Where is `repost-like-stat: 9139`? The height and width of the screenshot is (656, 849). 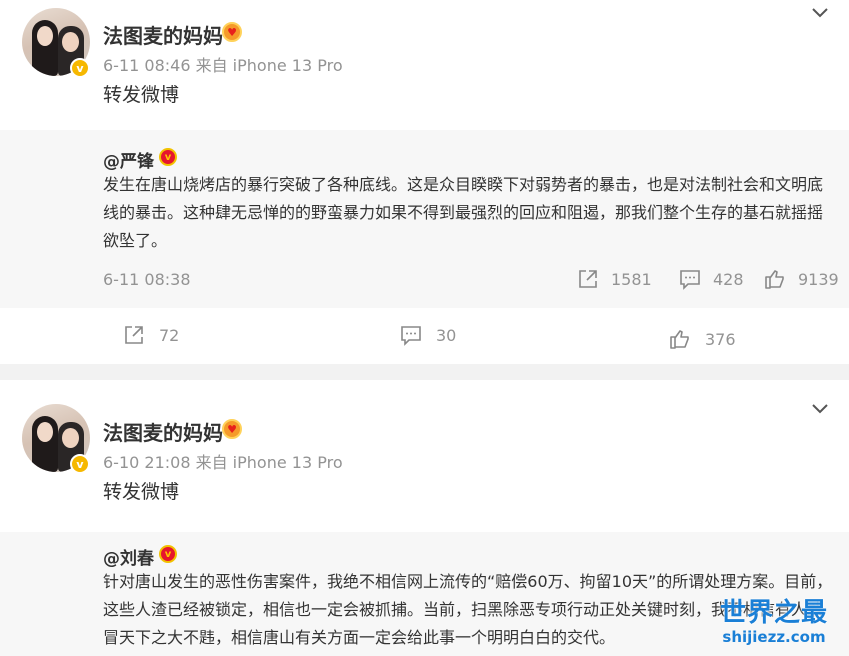 repost-like-stat: 9139 is located at coordinates (801, 279).